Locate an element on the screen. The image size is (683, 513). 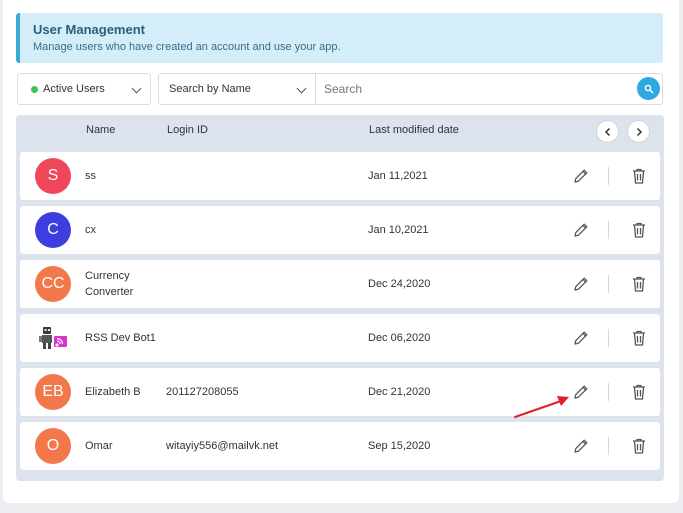
table-row: O Omar witayiy556@mailvk.net Sep 15,2020 is located at coordinates (340, 446).